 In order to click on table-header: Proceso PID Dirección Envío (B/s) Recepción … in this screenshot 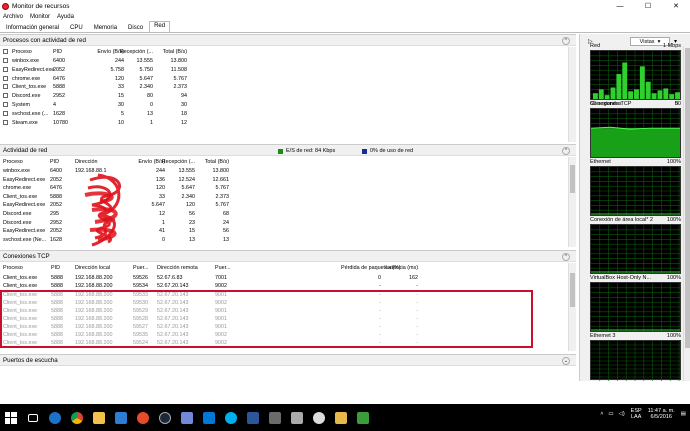, I will do `click(128, 162)`.